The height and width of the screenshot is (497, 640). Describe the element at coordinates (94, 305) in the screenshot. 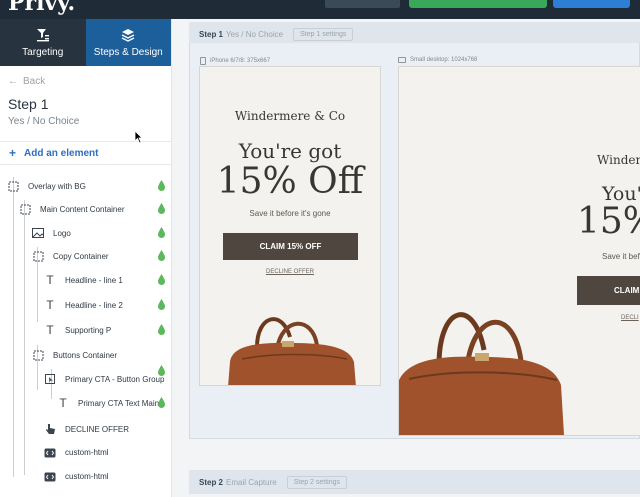

I see `layer-label: Headline - line 2` at that location.